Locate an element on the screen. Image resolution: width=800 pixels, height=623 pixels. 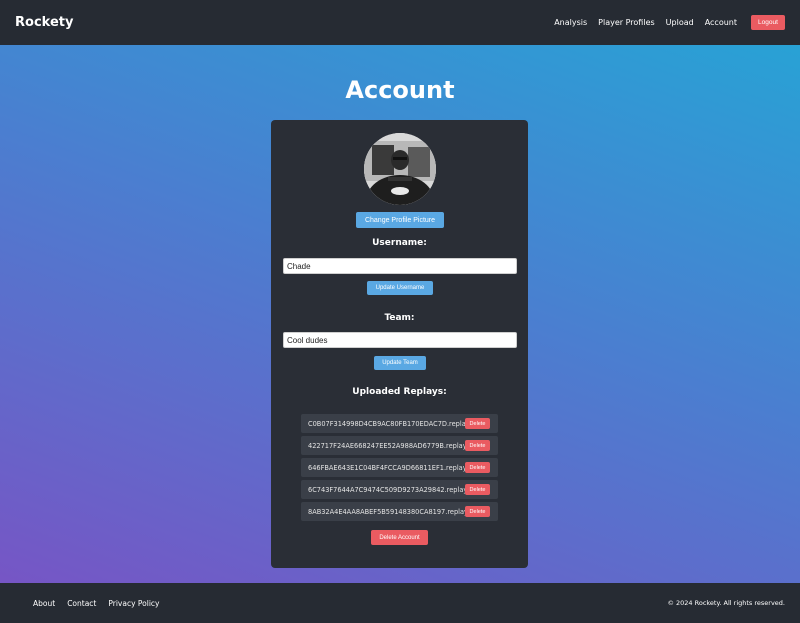
update-username-button: Update Username is located at coordinates (400, 288).